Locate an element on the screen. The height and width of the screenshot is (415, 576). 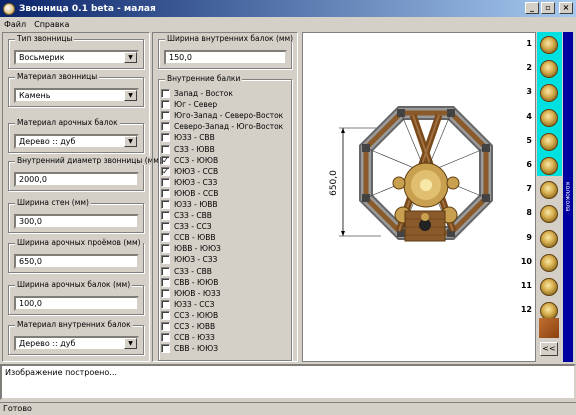
beam-checkbox-label: Юго-Запад - Северо-Восток is located at coordinates (229, 116).